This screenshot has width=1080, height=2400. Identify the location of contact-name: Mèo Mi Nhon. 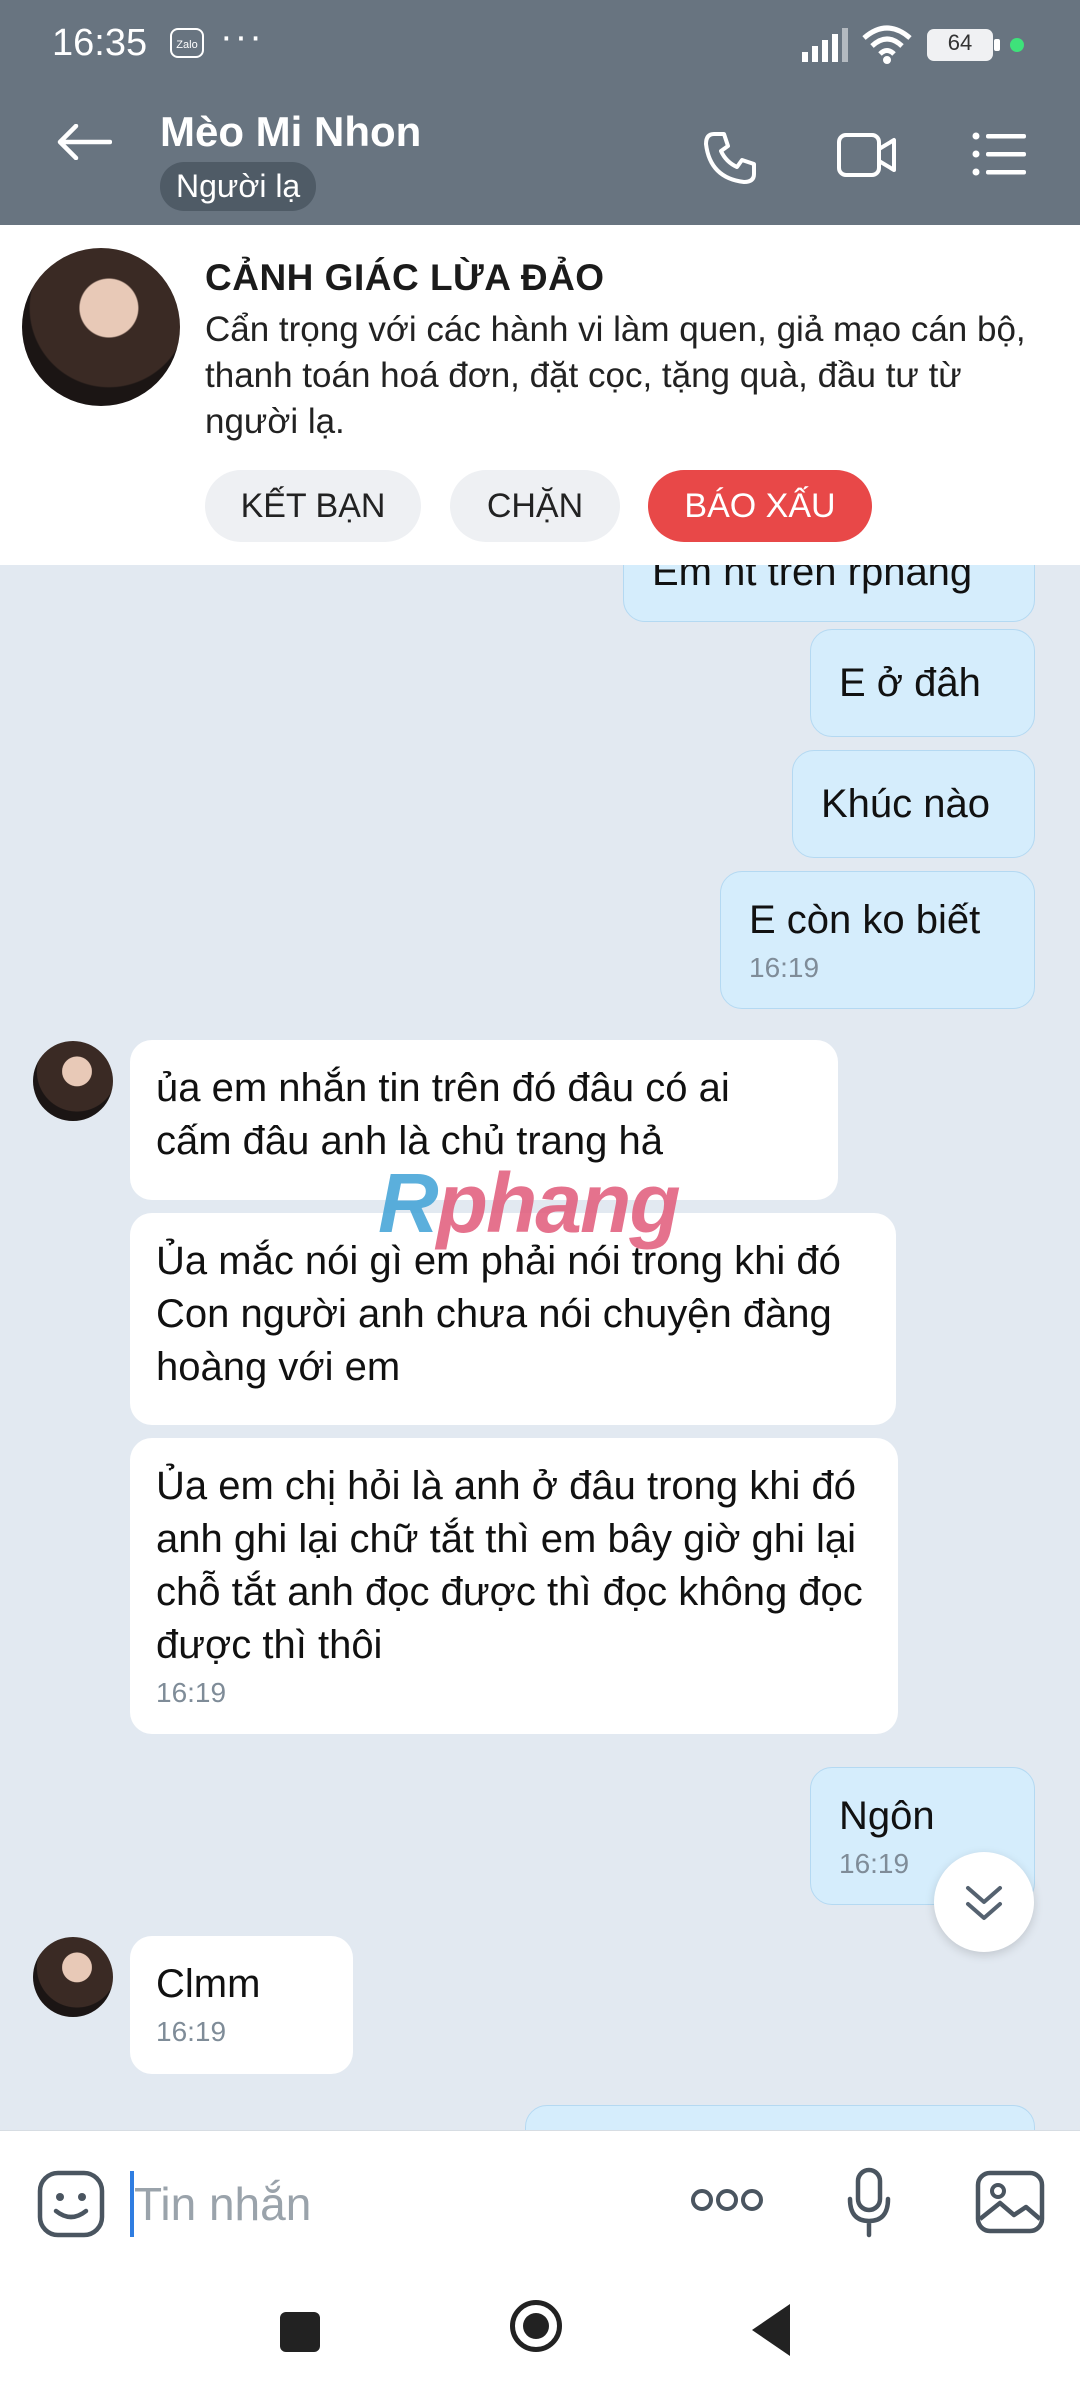
(290, 132).